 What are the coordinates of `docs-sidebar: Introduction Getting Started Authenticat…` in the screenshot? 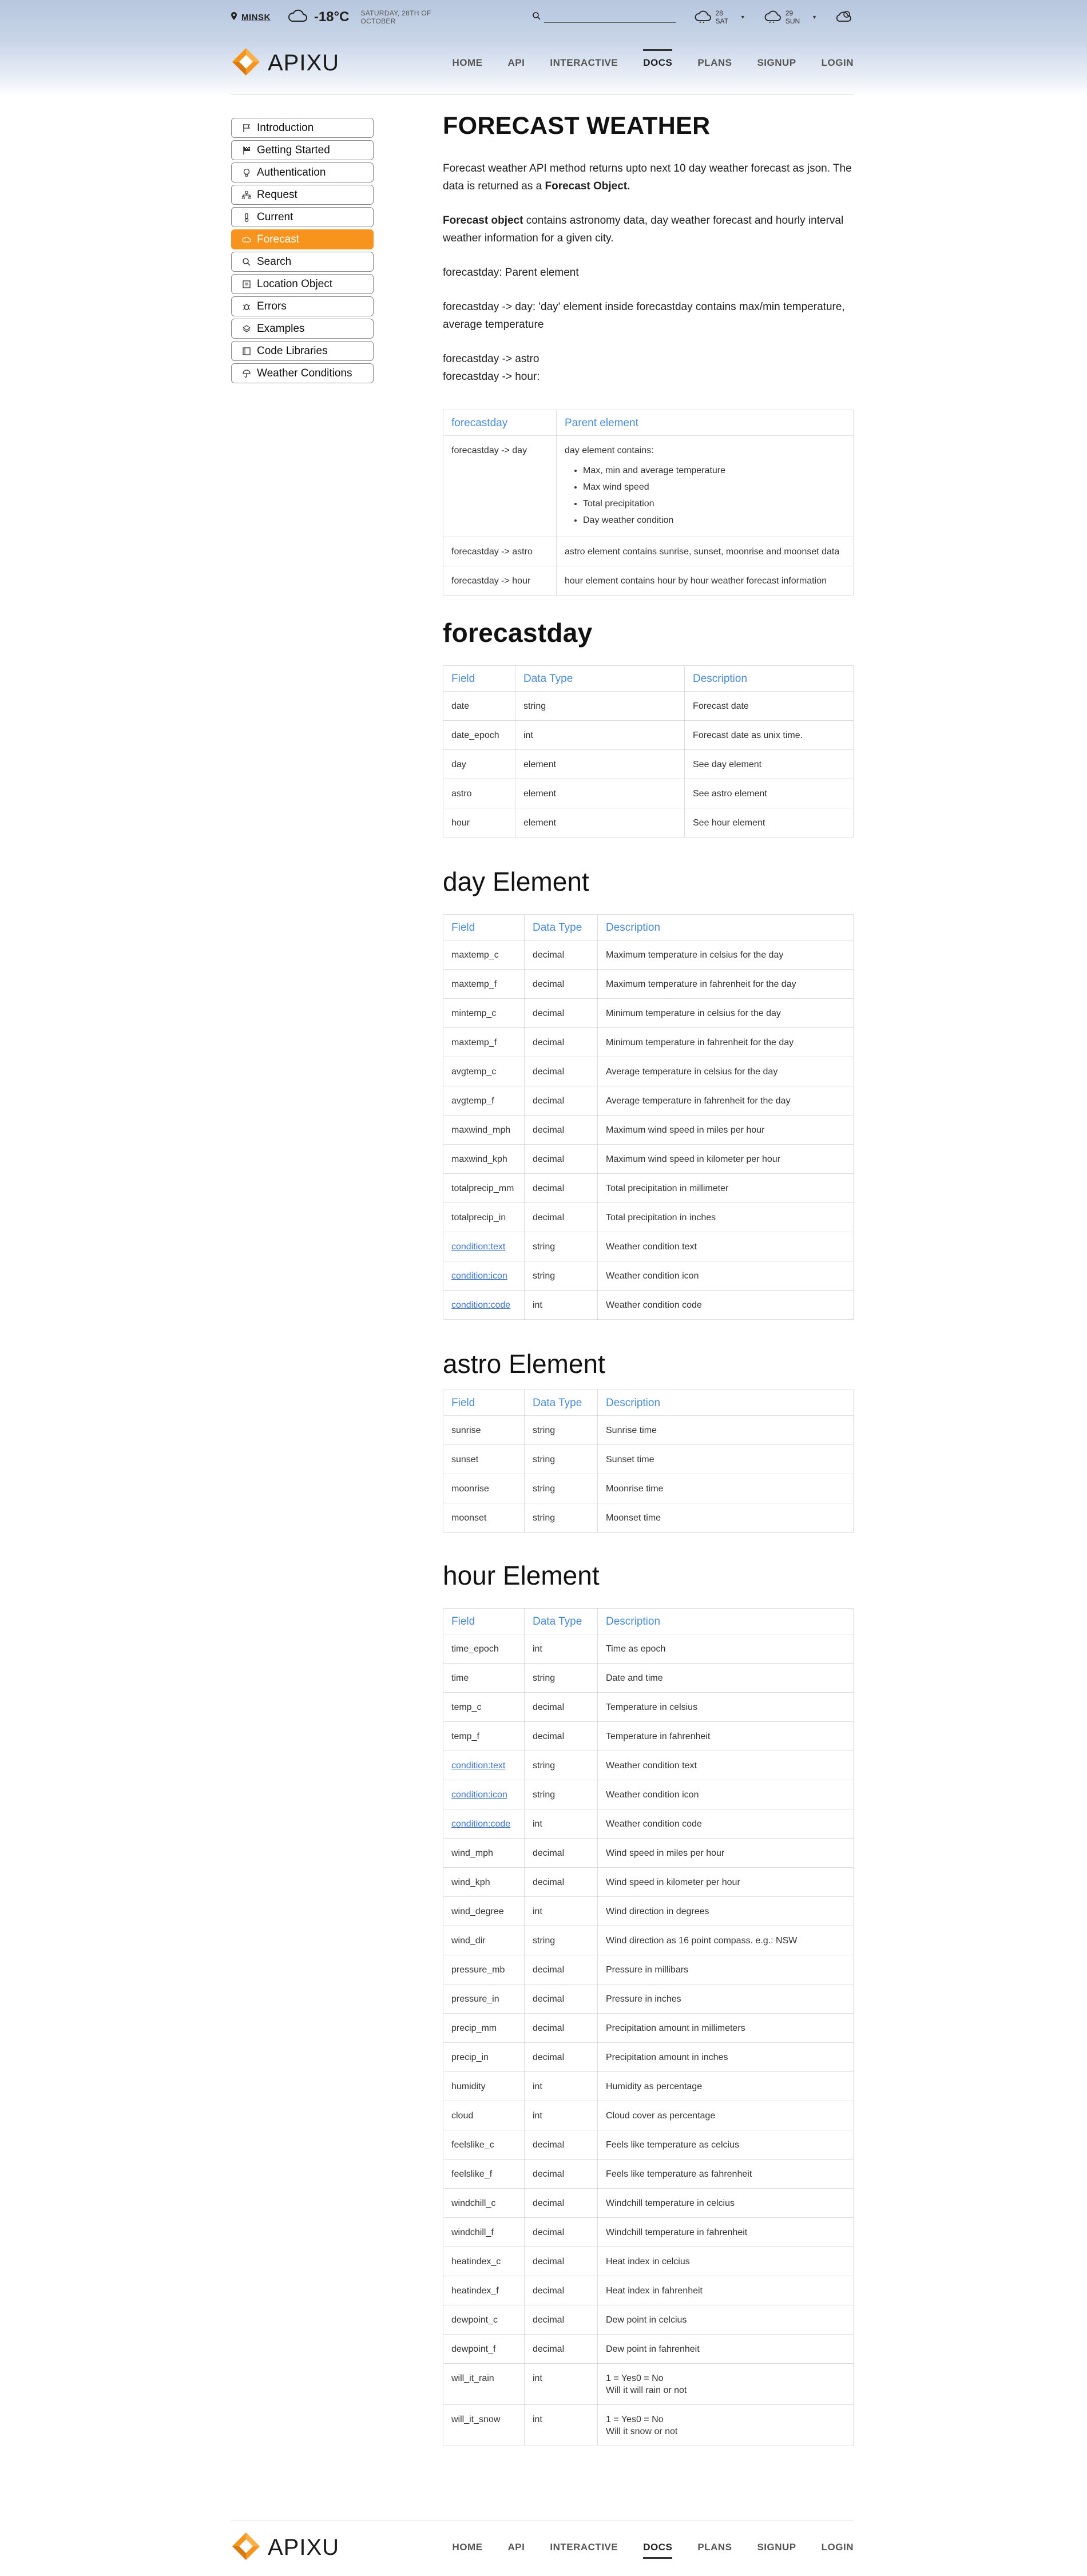 It's located at (303, 252).